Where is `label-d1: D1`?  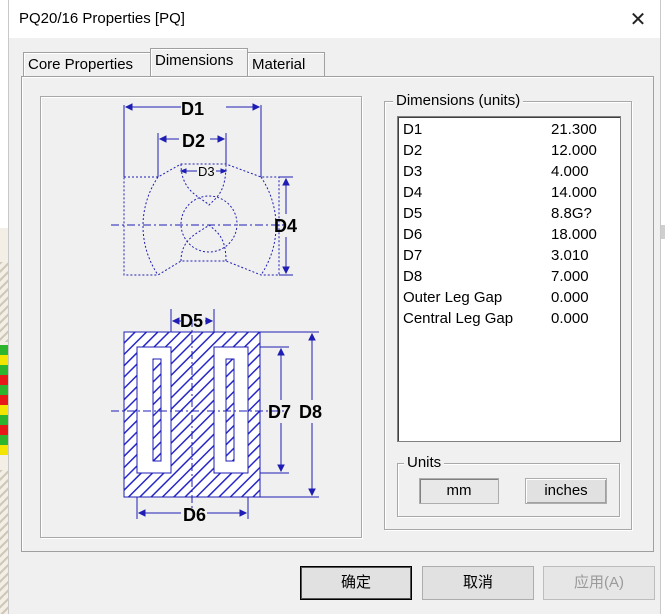 label-d1: D1 is located at coordinates (192, 109).